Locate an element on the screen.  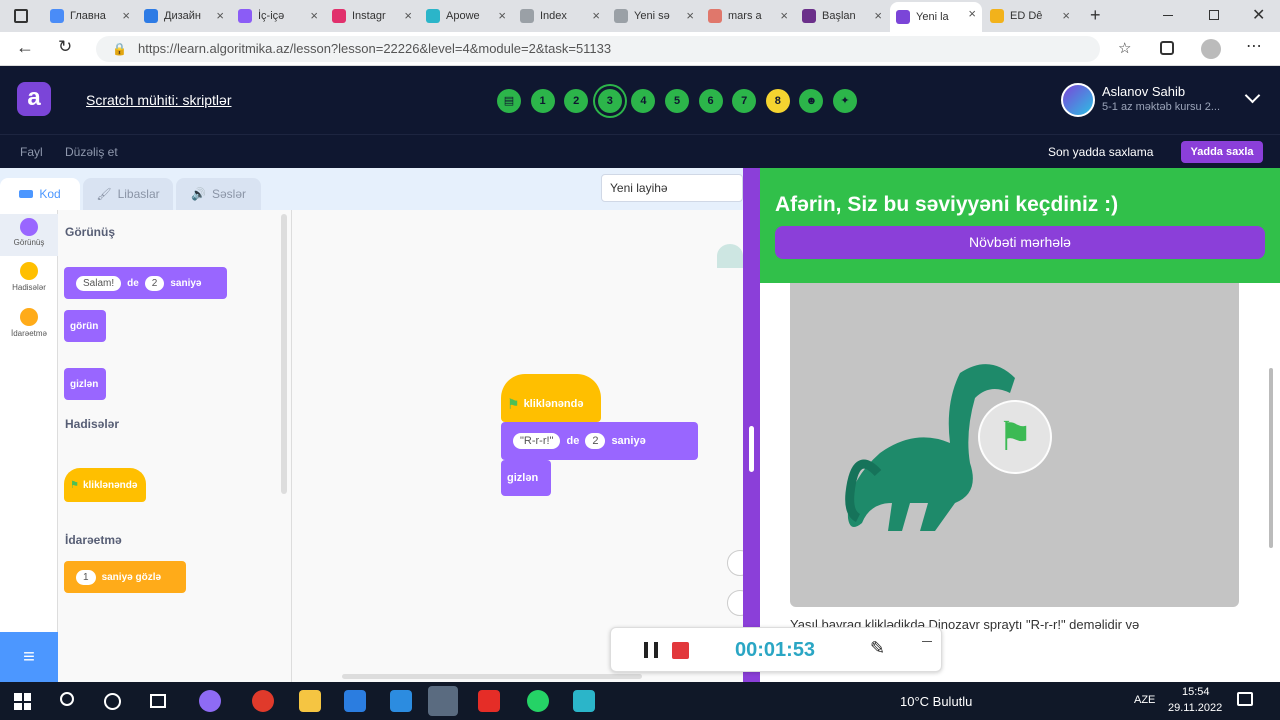
say-secs-input: 2 is located at coordinates (154, 283).